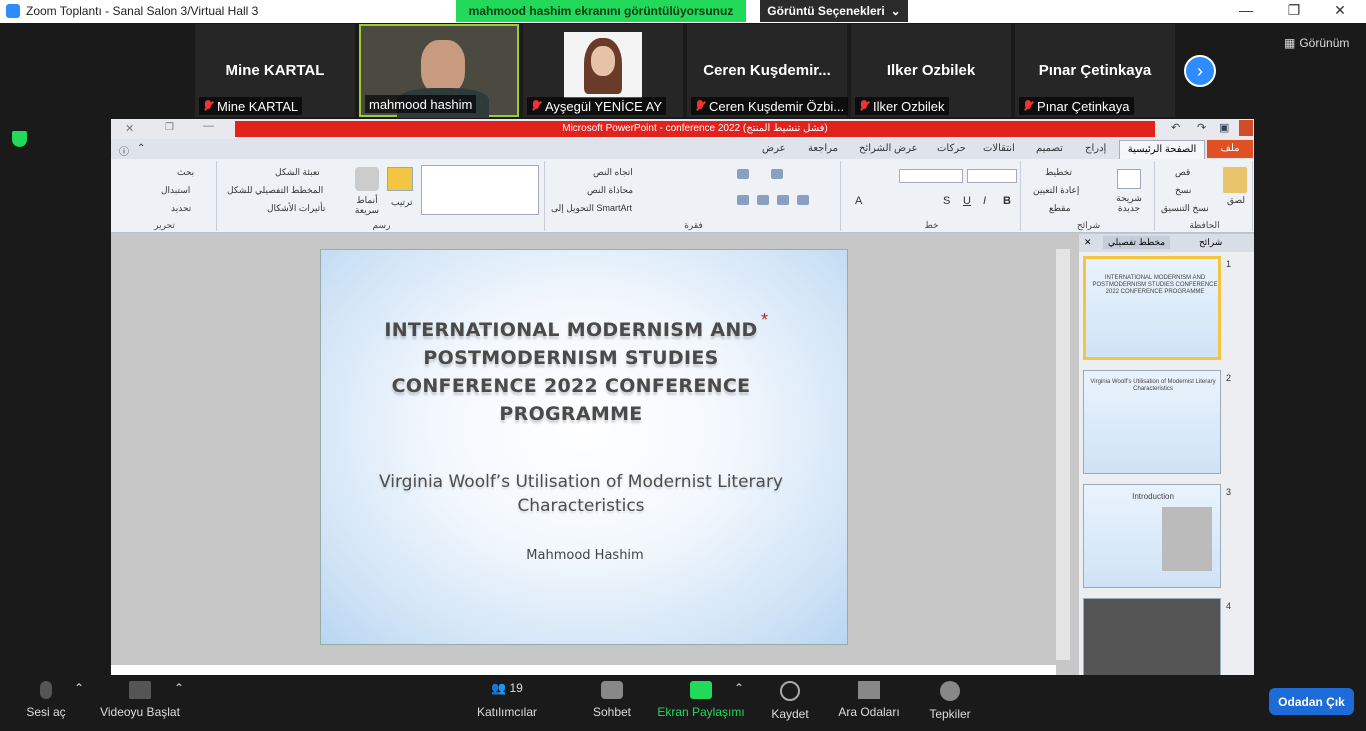  Describe the element at coordinates (1058, 172) in the screenshot. I see `layout-button: تخطيط` at that location.